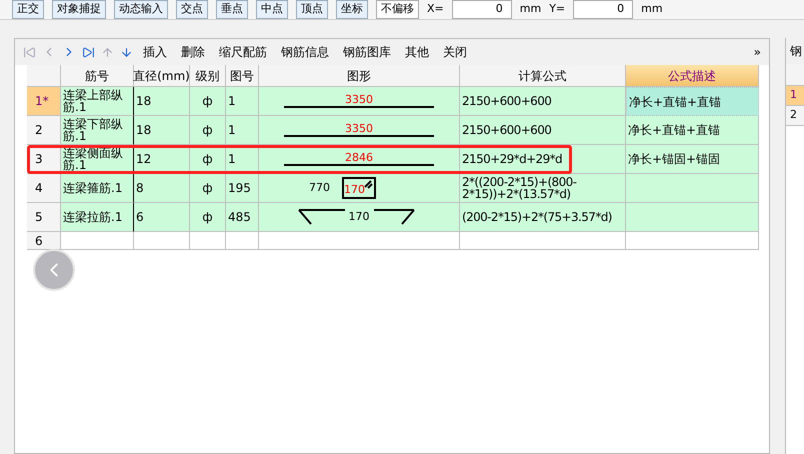 This screenshot has height=454, width=804. What do you see at coordinates (543, 188) in the screenshot?
I see `table-cell: 2*((200-2*15)+(800-2*15))+2*(13.57*d)` at bounding box center [543, 188].